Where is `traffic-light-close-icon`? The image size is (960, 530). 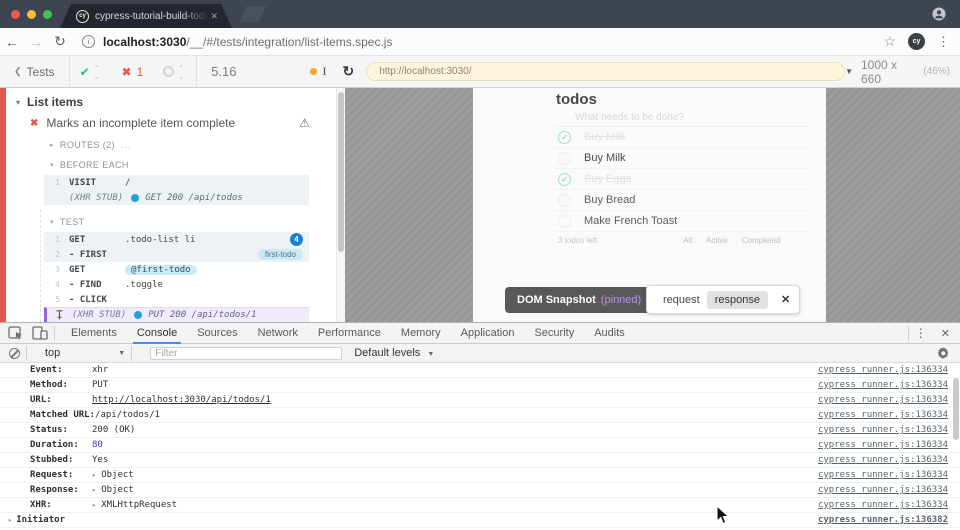 traffic-light-close-icon is located at coordinates (15, 14).